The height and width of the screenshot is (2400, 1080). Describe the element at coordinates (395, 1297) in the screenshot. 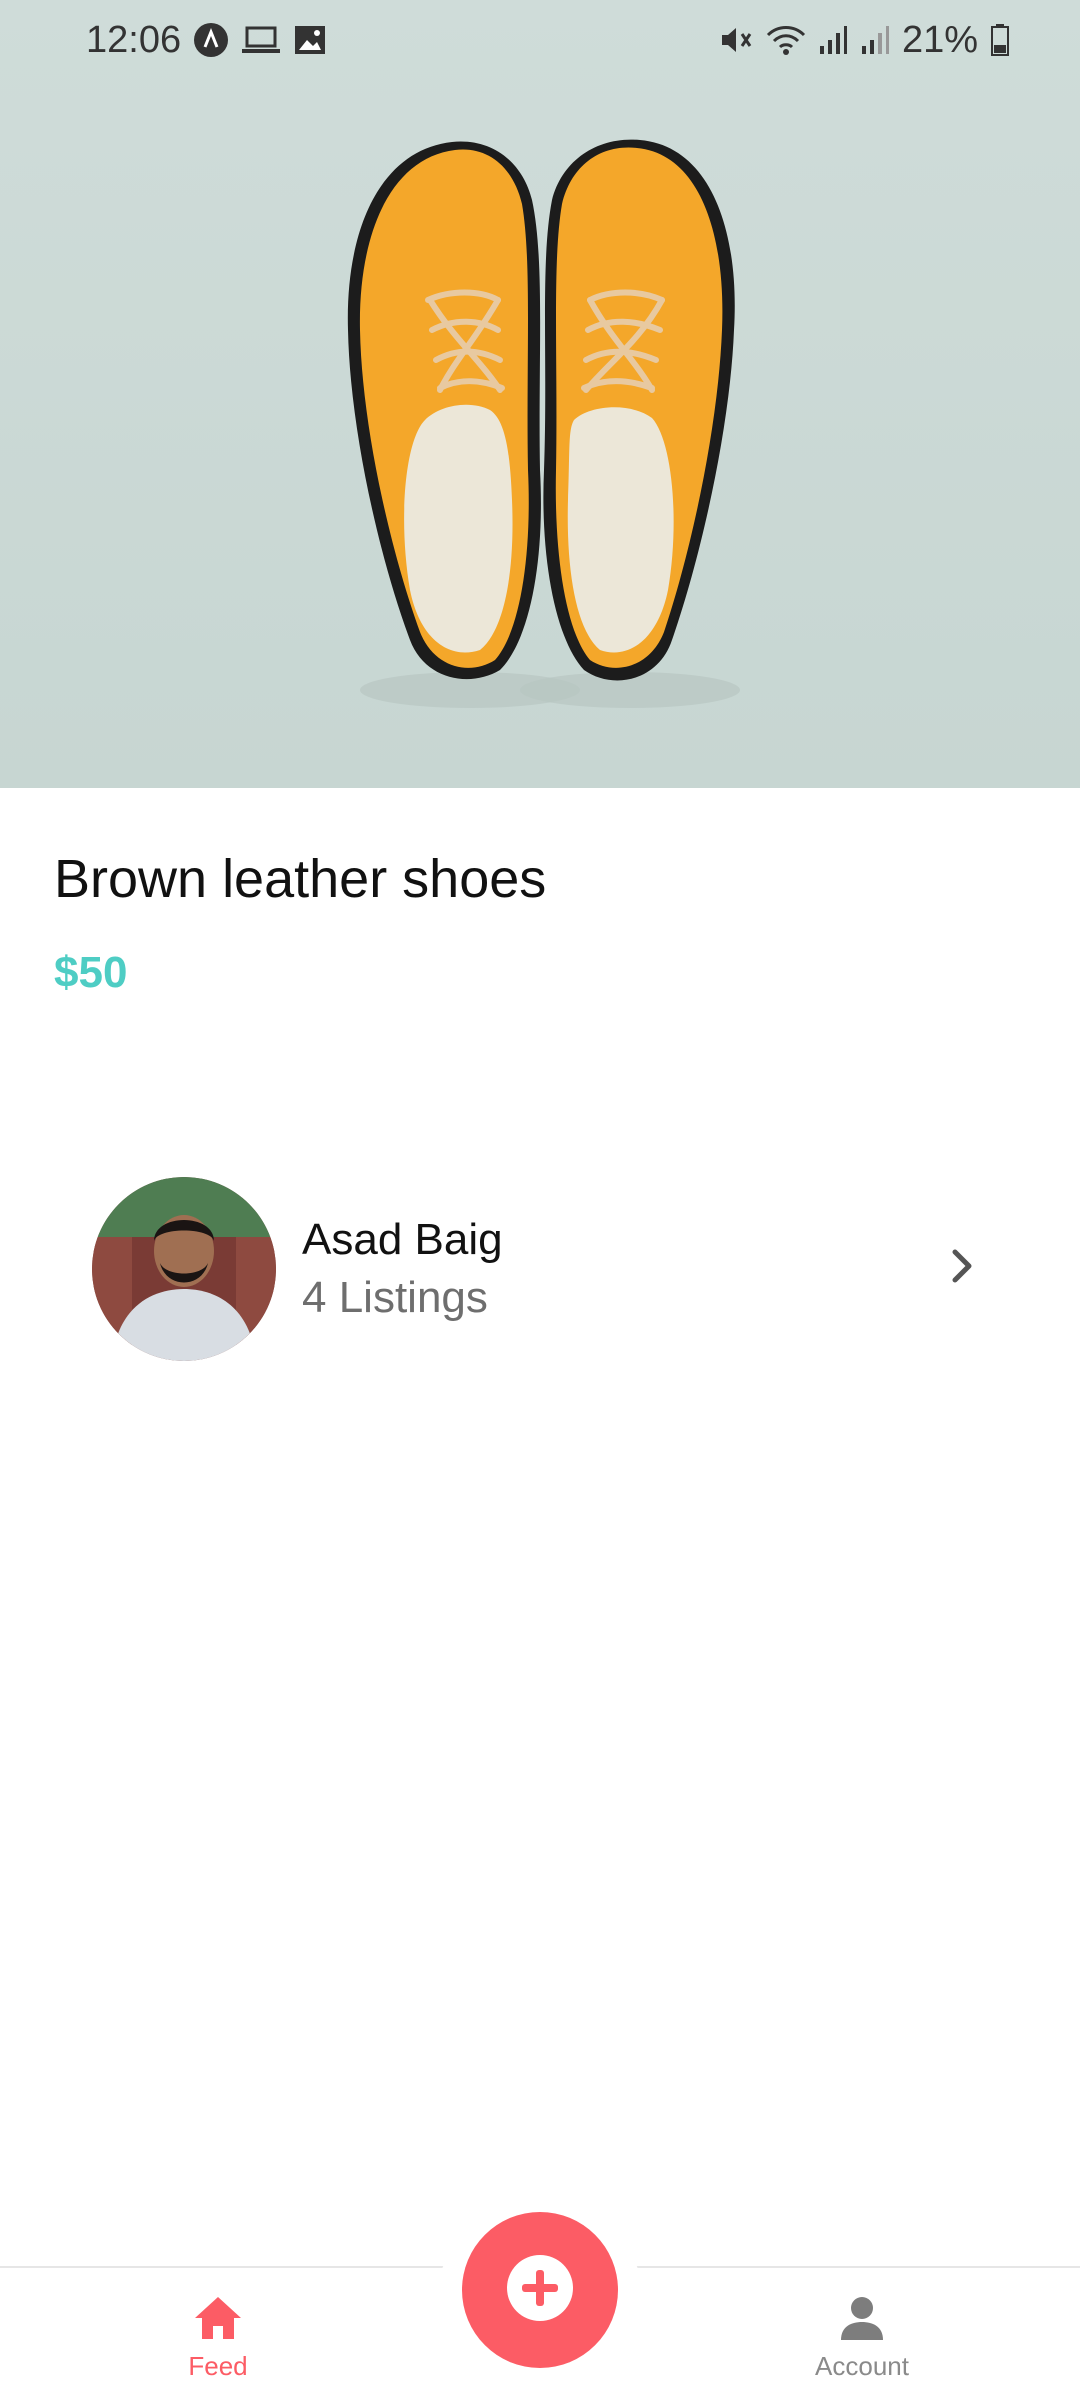

I see `seller-listings: 4 Listings` at that location.